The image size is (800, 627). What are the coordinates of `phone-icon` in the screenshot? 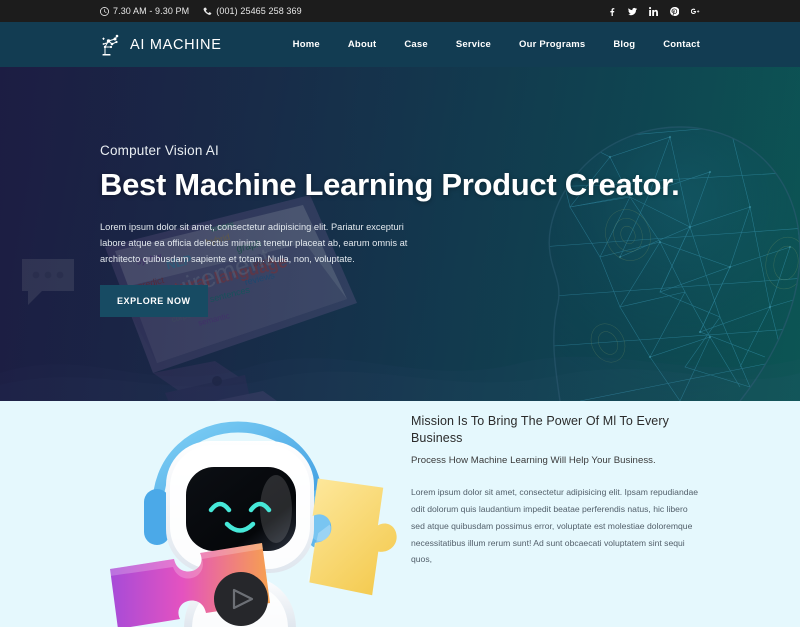 It's located at (207, 11).